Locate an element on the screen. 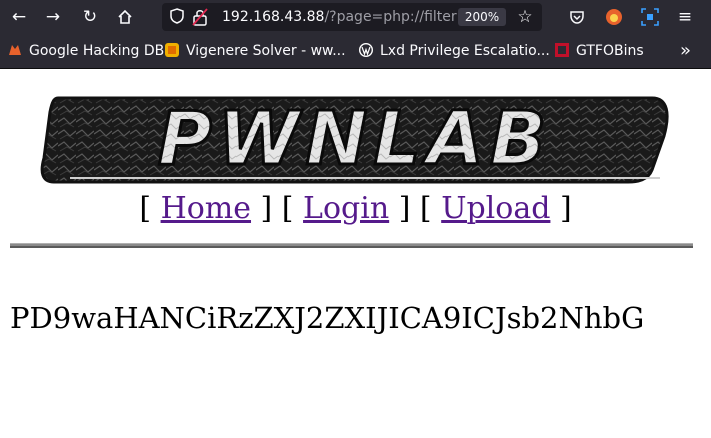 The height and width of the screenshot is (438, 711). forward-arrow-icon: → is located at coordinates (53, 17).